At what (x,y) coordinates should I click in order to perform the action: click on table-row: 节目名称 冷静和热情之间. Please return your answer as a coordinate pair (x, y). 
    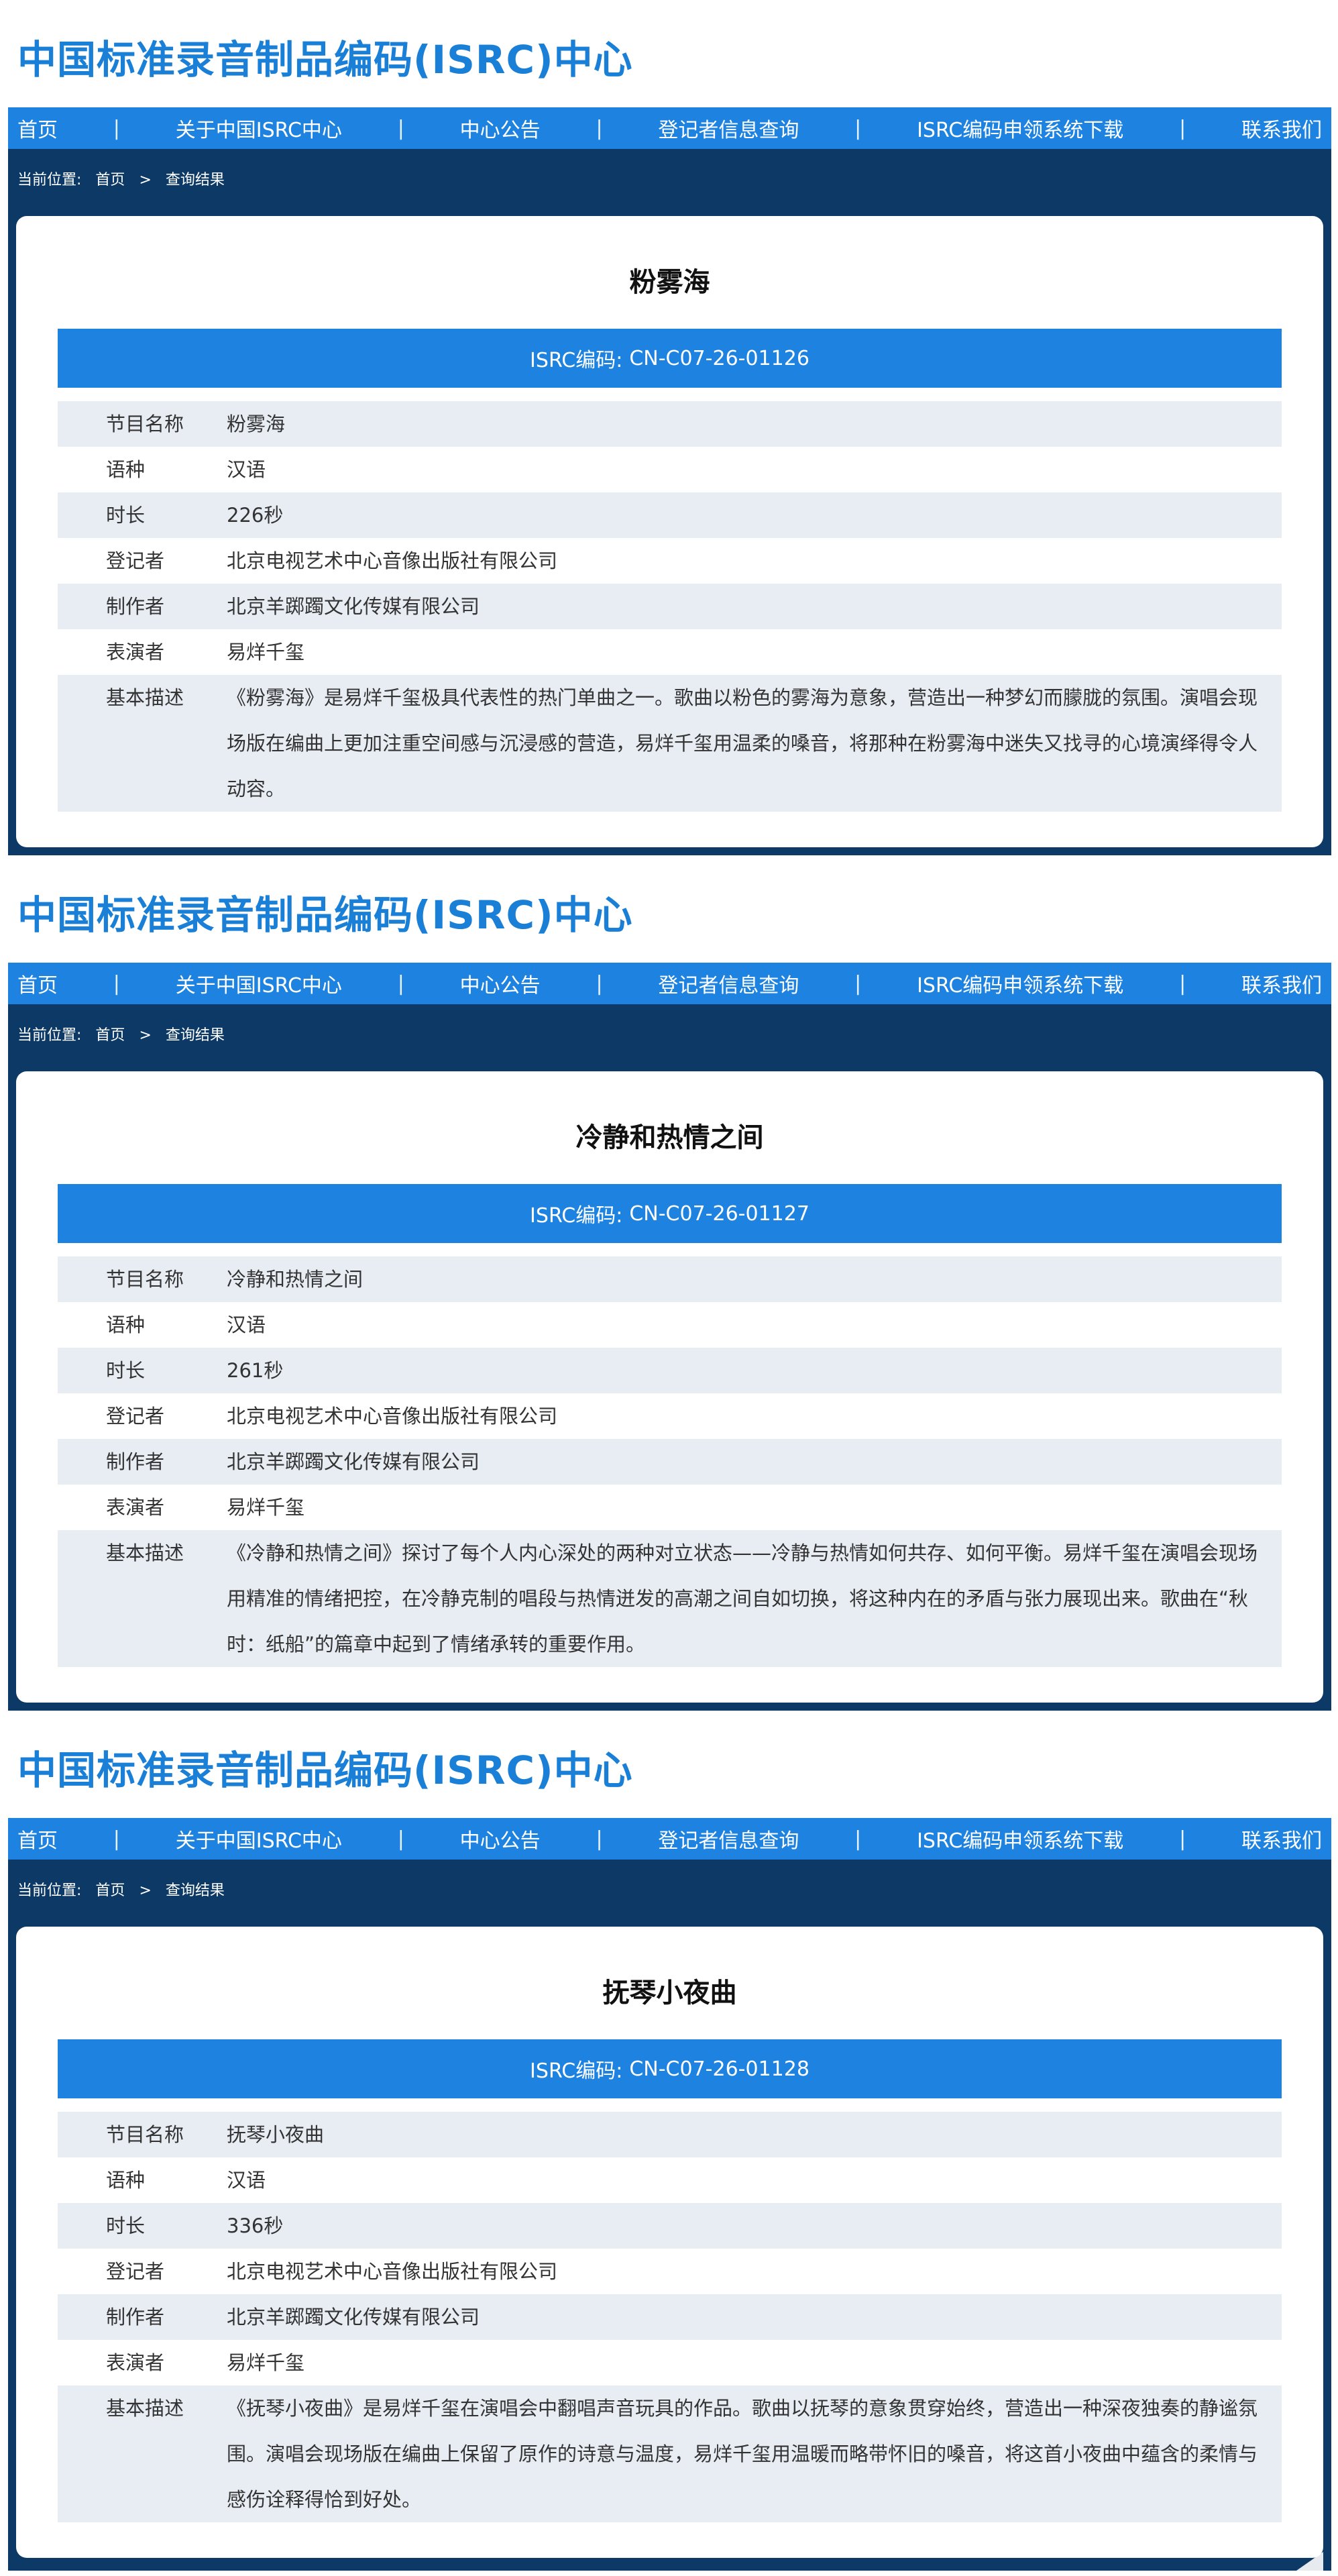
    Looking at the image, I should click on (670, 1279).